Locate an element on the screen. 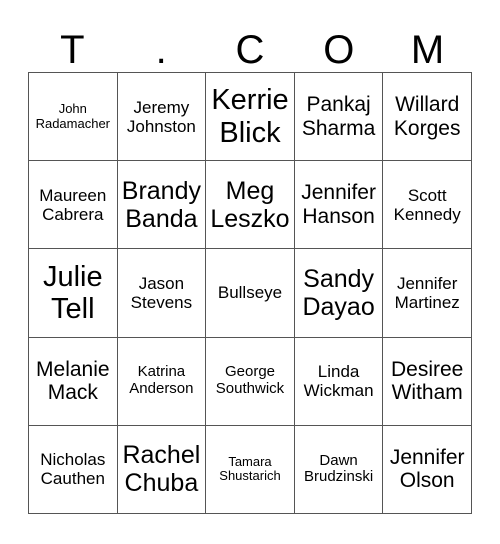 The height and width of the screenshot is (544, 500). bingo-cell-free-space: Bullseye is located at coordinates (250, 293).